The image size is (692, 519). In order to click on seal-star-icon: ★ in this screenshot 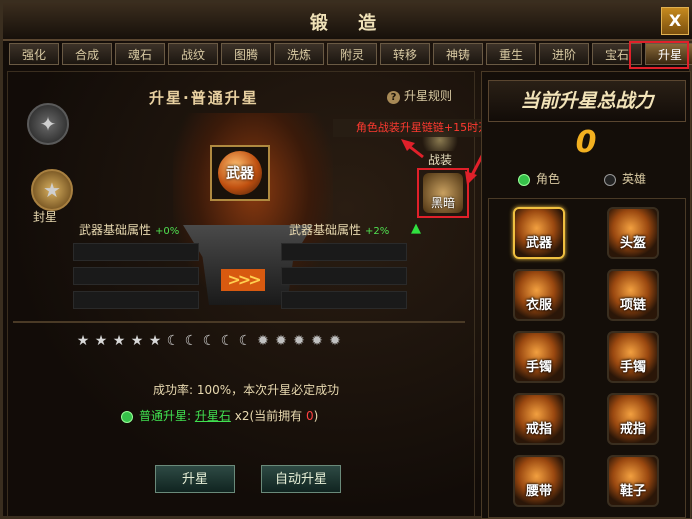, I will do `click(52, 190)`.